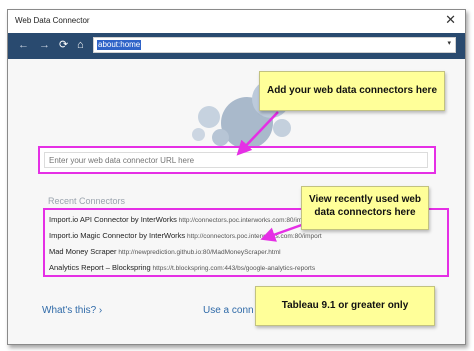  What do you see at coordinates (257, 133) in the screenshot?
I see `arrow-to-url-input` at bounding box center [257, 133].